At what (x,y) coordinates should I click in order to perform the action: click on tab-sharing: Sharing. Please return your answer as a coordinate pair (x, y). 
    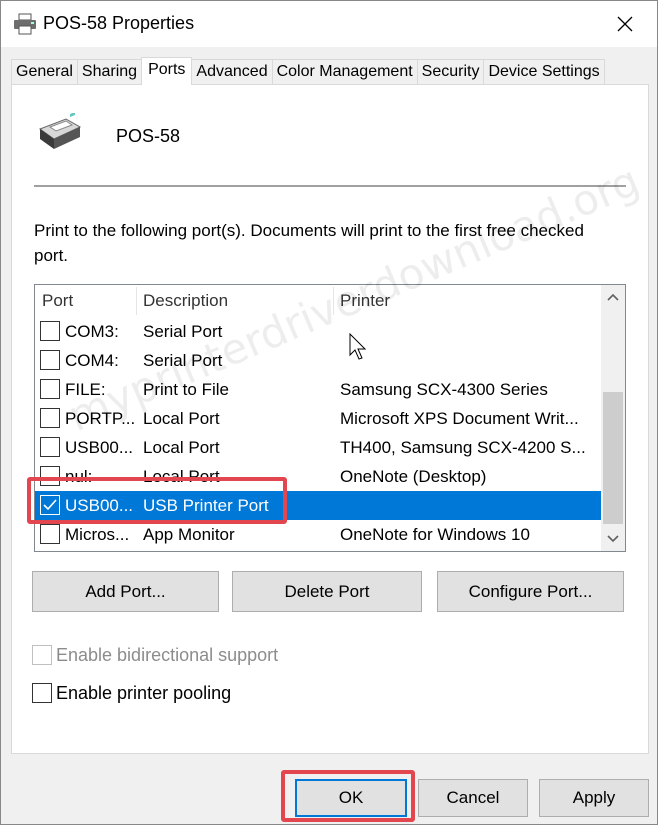
    Looking at the image, I should click on (109, 72).